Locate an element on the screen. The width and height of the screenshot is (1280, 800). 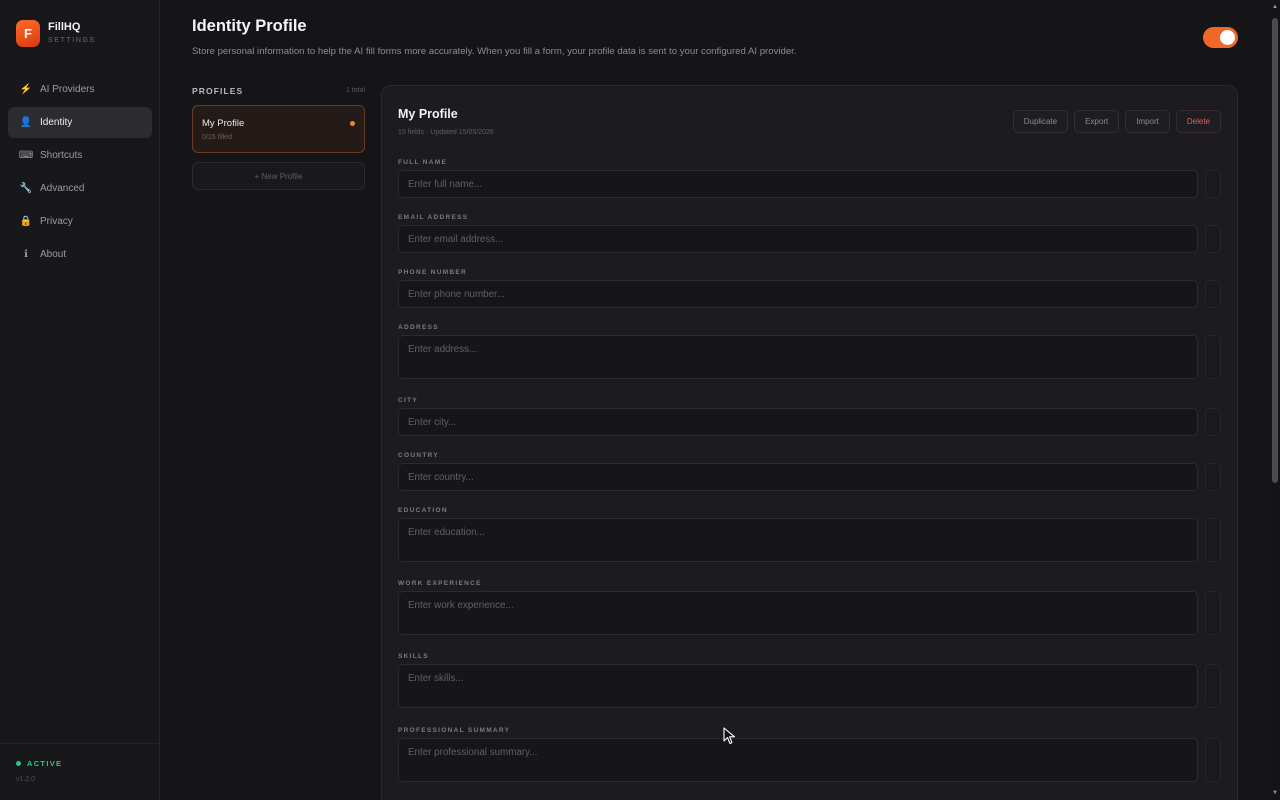
scroll-down-icon: ▼ is located at coordinates (1275, 793).